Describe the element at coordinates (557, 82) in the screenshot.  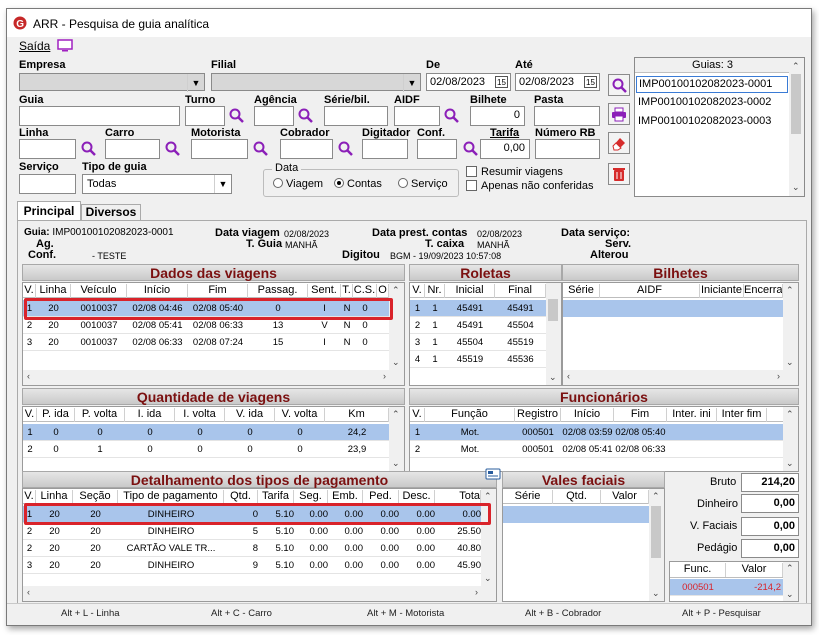
I see `ate-date-input: 02/08/2023 15` at that location.